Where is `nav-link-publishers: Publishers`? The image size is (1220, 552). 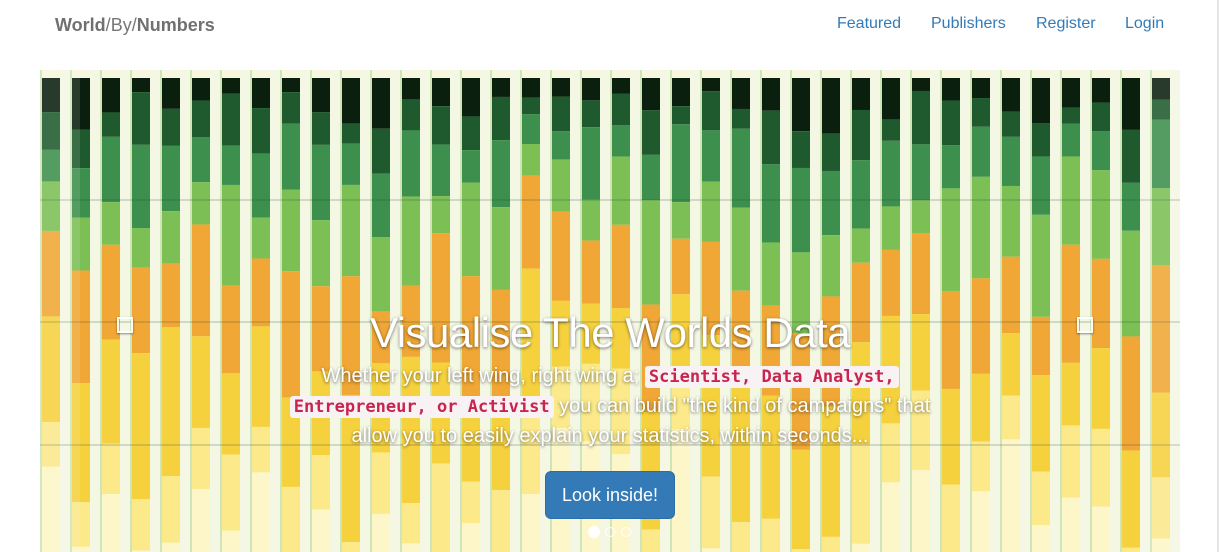 nav-link-publishers: Publishers is located at coordinates (968, 24).